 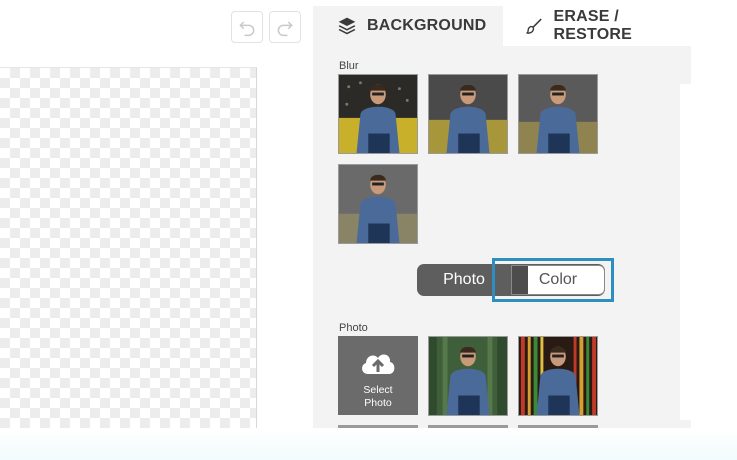 I want to click on blur-section-label: Blur, so click(x=349, y=66).